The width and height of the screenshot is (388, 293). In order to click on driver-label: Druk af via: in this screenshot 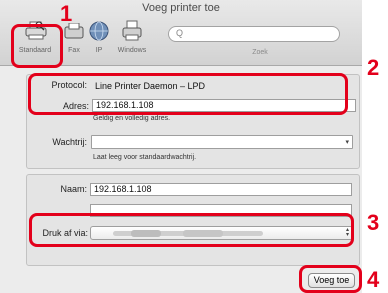, I will do `click(65, 233)`.